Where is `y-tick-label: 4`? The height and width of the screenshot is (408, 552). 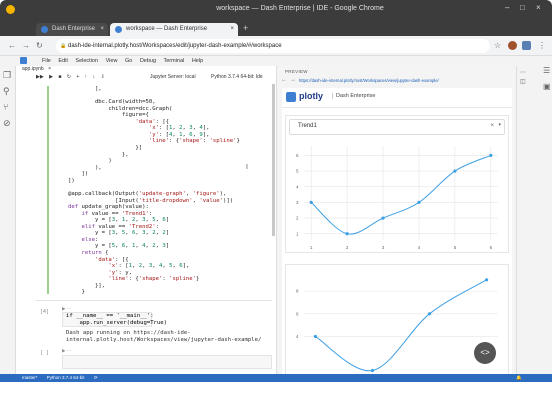 y-tick-label: 4 is located at coordinates (297, 336).